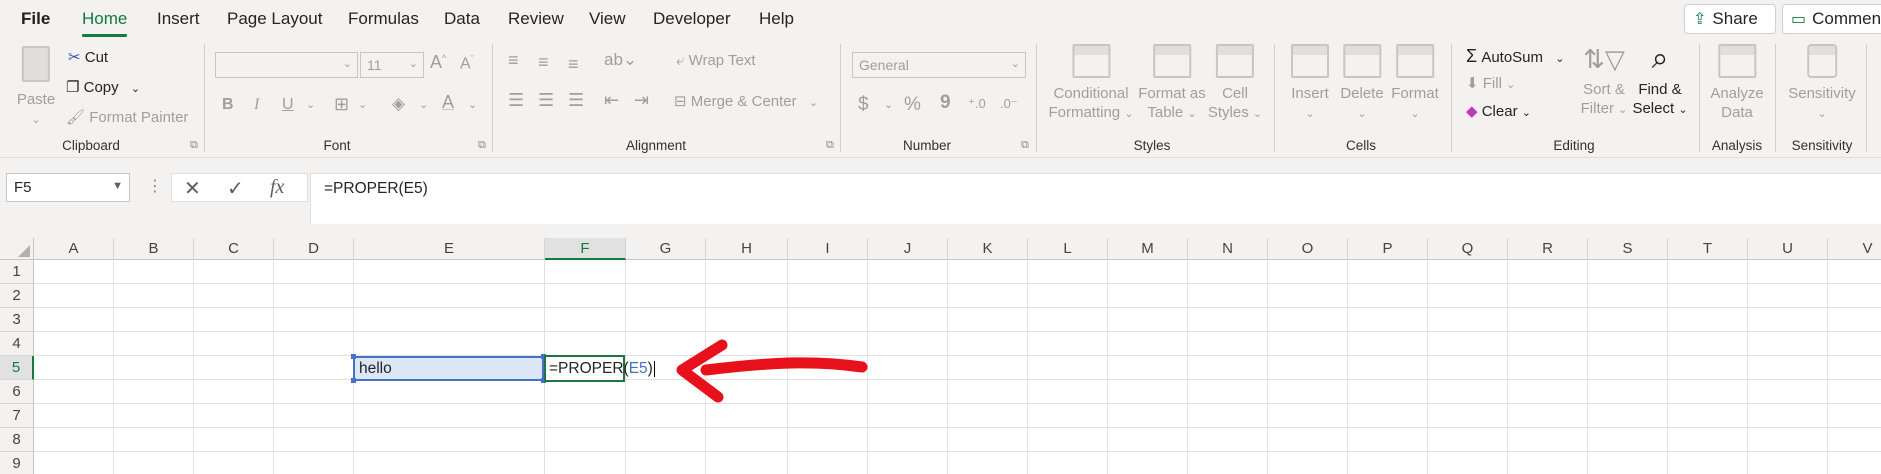 The image size is (1881, 474). What do you see at coordinates (1362, 84) in the screenshot?
I see `delete-cells-button: Delete ⌄` at bounding box center [1362, 84].